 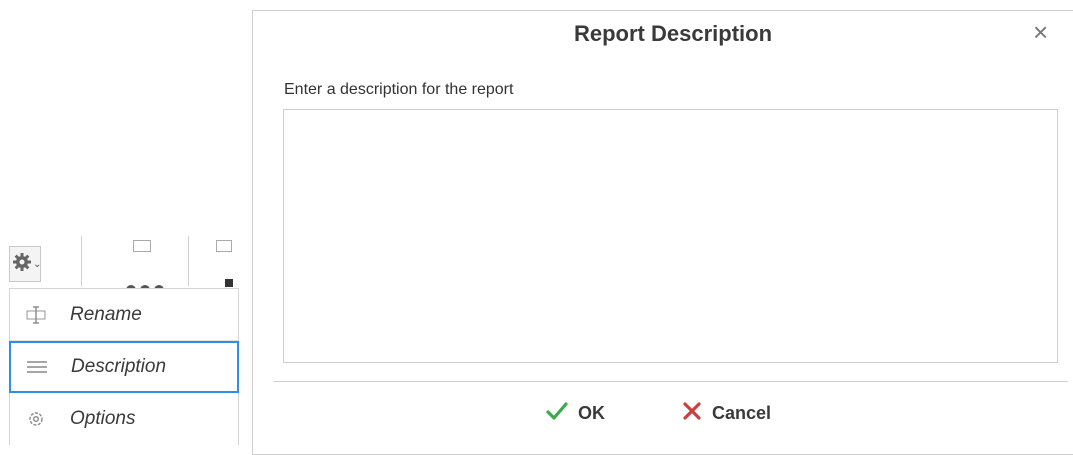 I want to click on chevron-down-icon: ⌄, so click(x=37, y=264).